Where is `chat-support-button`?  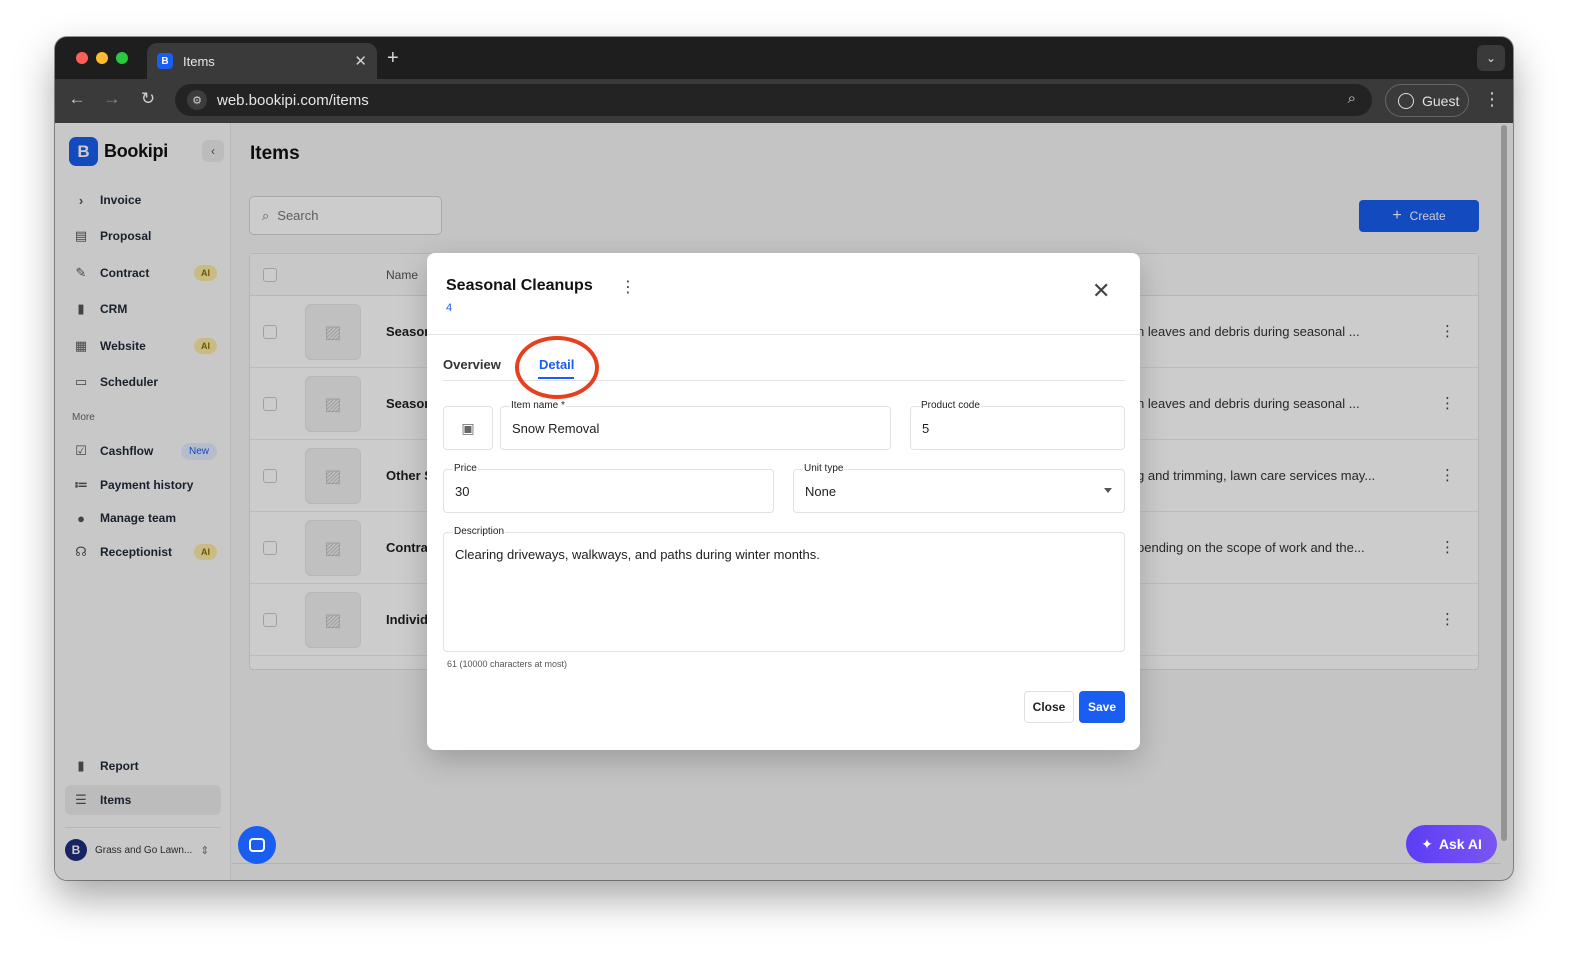 chat-support-button is located at coordinates (257, 845).